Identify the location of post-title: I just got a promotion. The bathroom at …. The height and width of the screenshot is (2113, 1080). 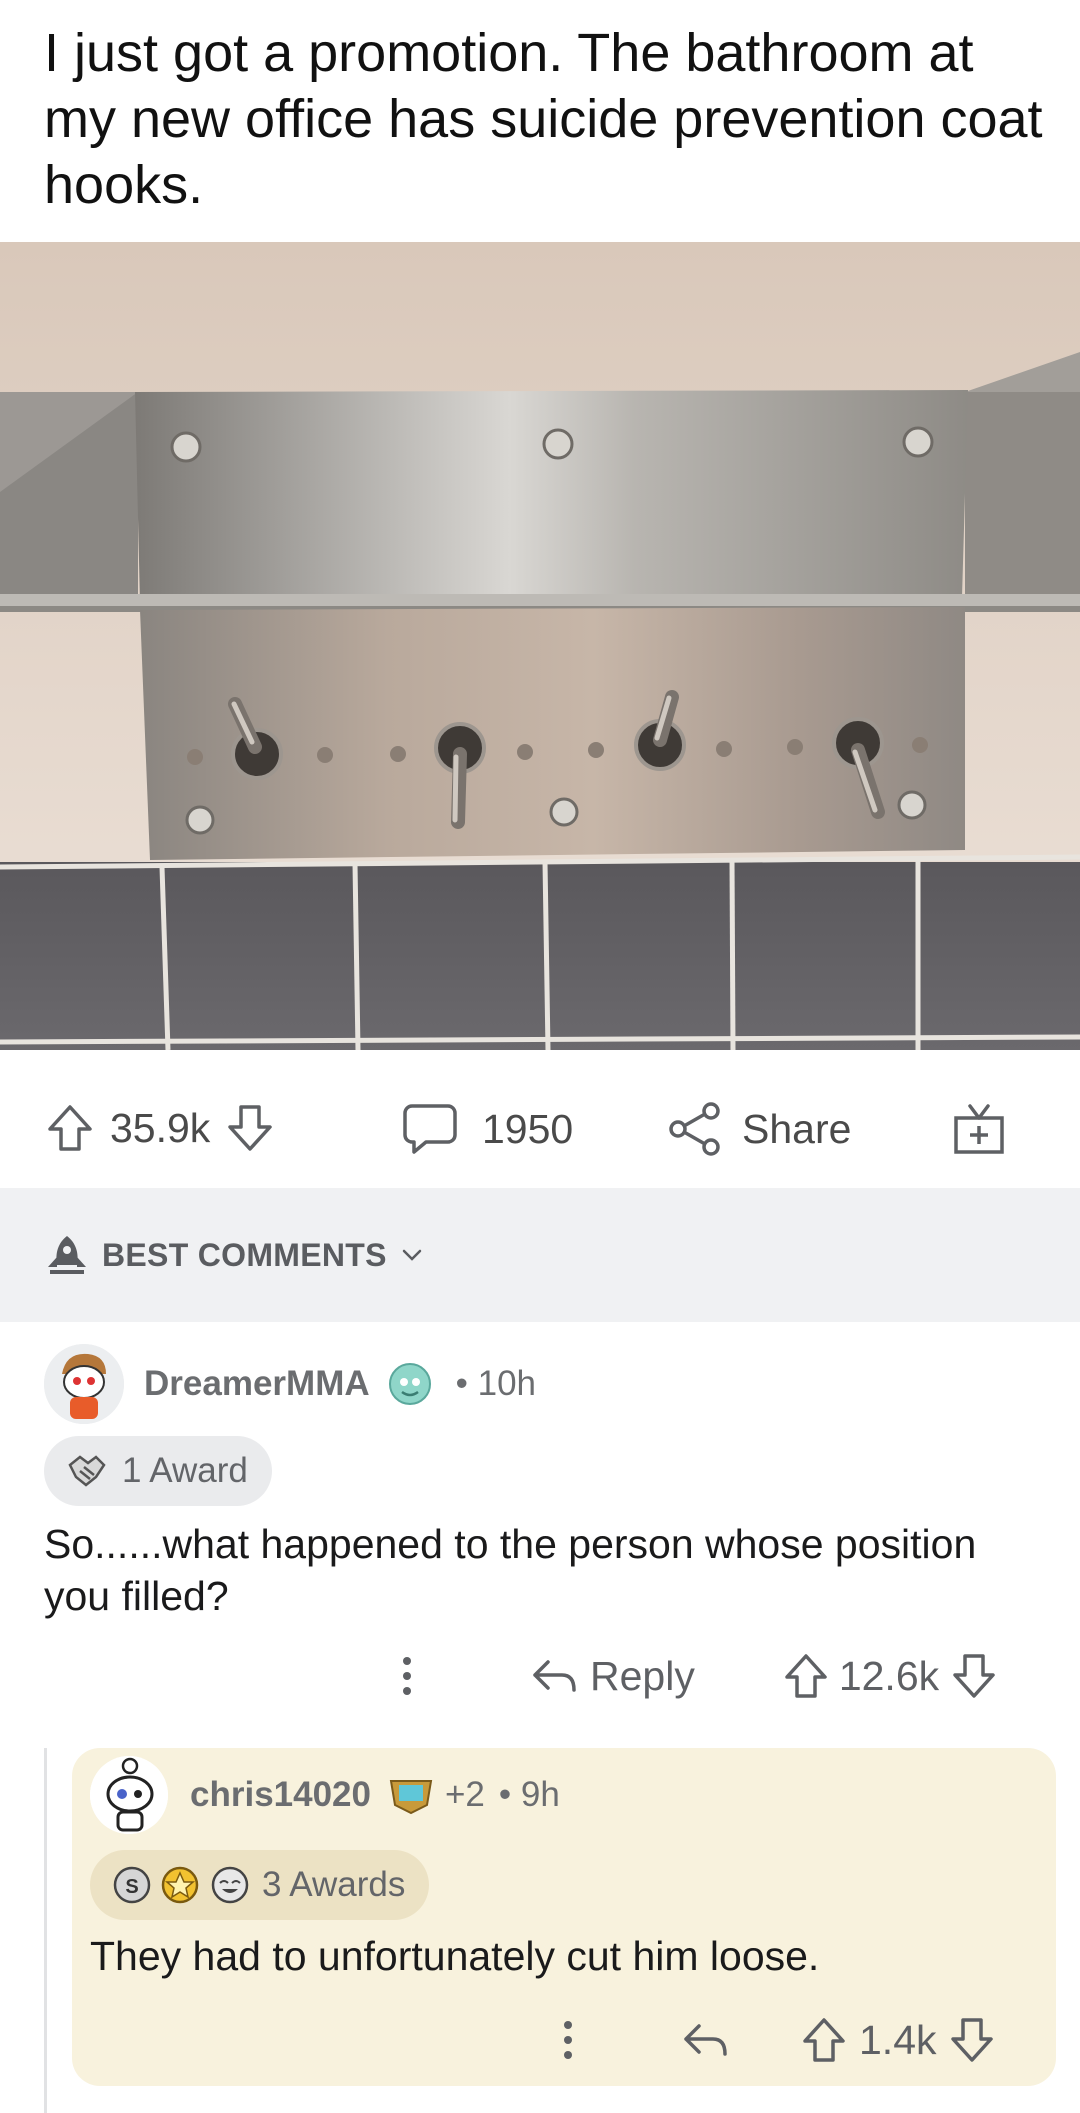
(543, 119).